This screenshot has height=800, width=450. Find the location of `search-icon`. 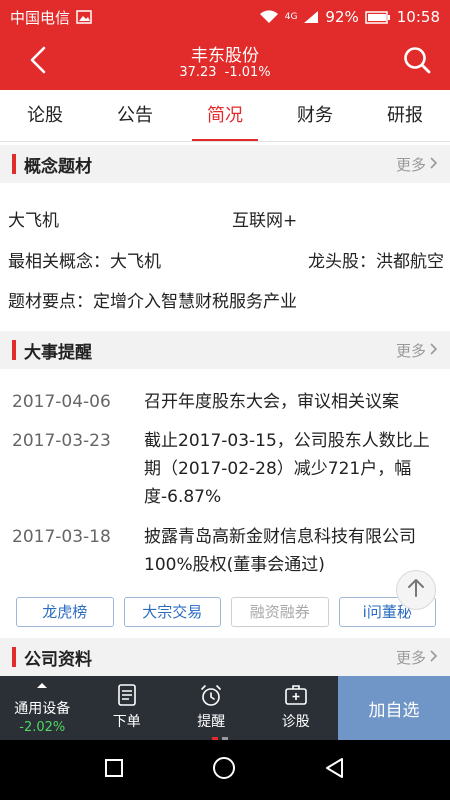

search-icon is located at coordinates (417, 62).